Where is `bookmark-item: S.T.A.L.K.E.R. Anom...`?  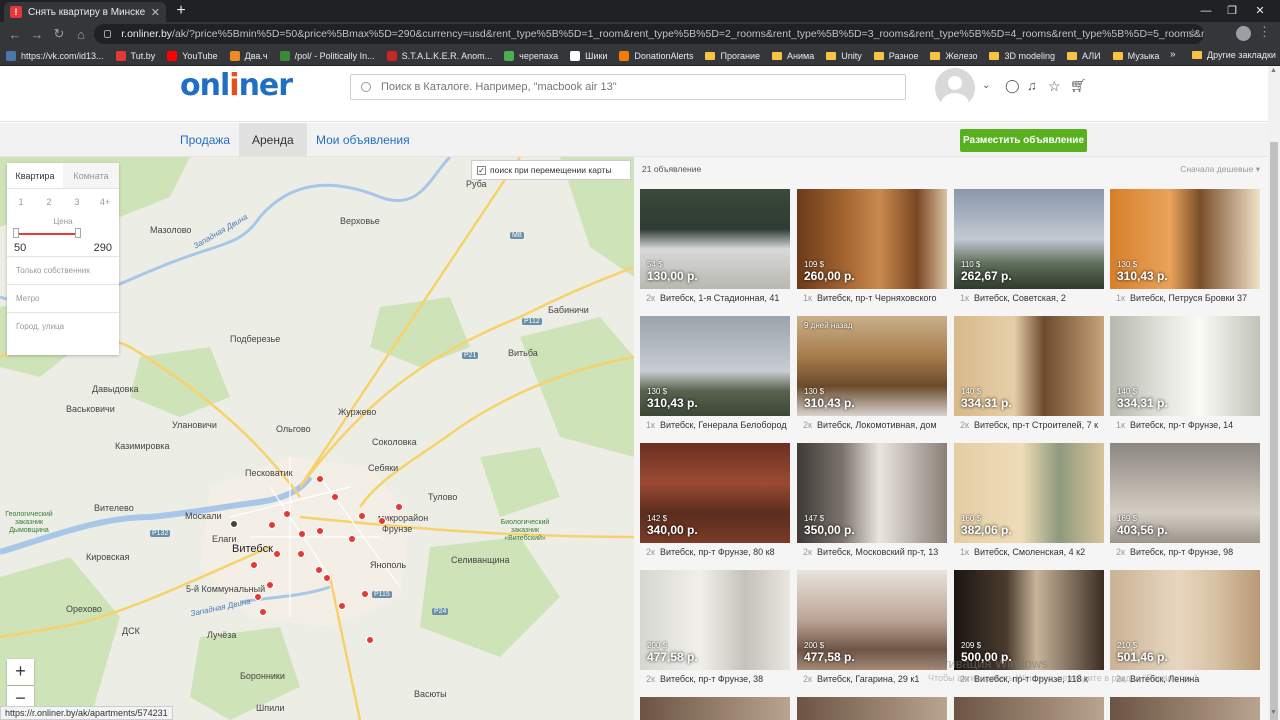
bookmark-item: S.T.A.L.K.E.R. Anom... is located at coordinates (439, 55).